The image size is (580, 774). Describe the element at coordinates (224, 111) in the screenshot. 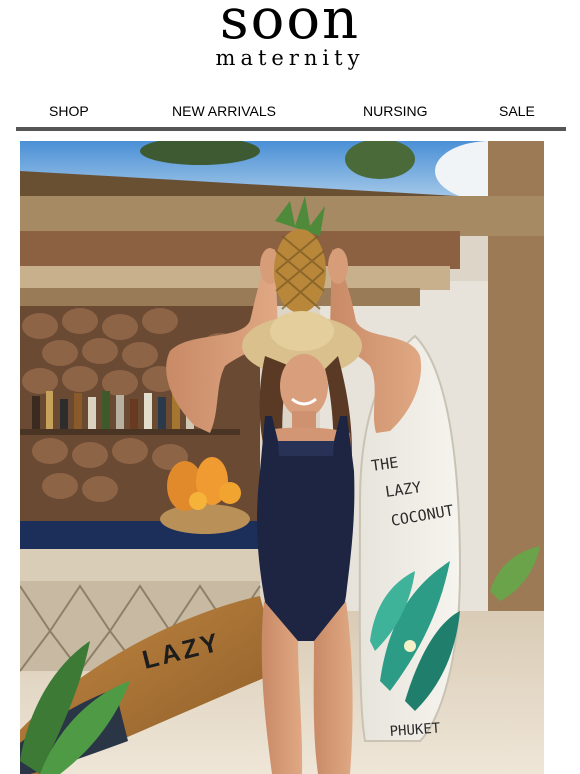

I see `nav-new-arrivals: NEW ARRIVALS` at that location.